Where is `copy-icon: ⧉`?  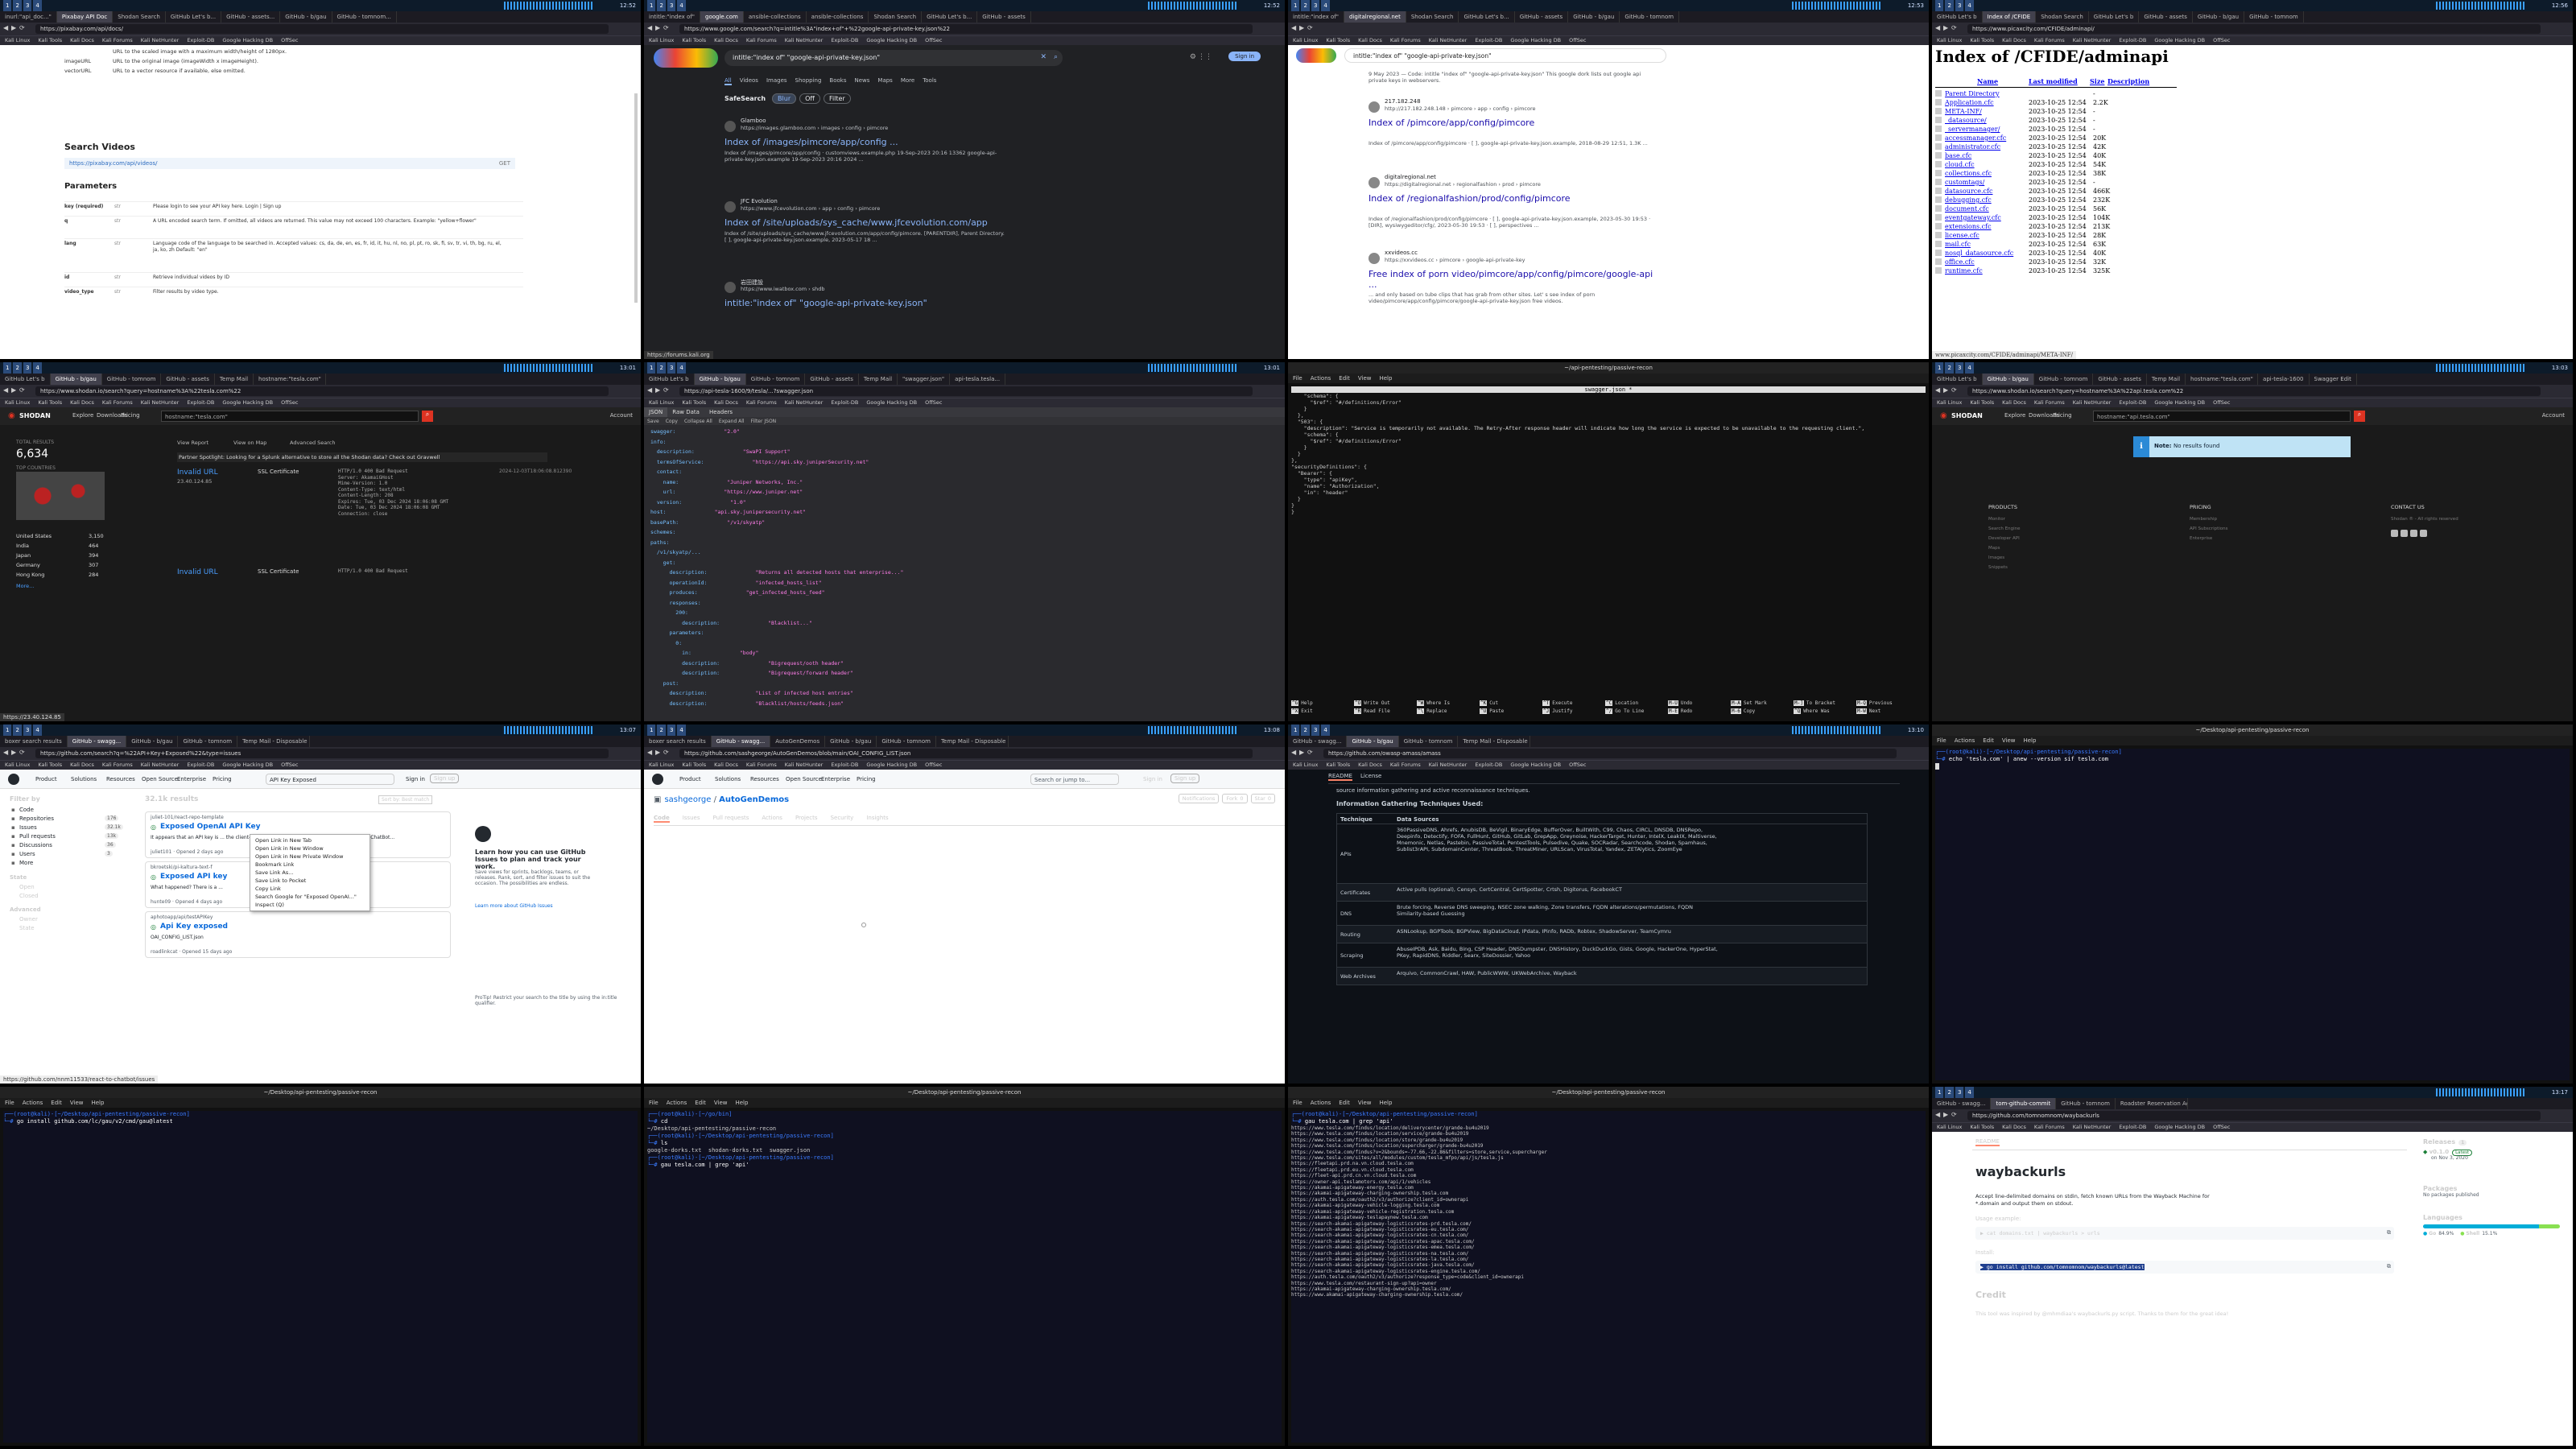 copy-icon: ⧉ is located at coordinates (2389, 1266).